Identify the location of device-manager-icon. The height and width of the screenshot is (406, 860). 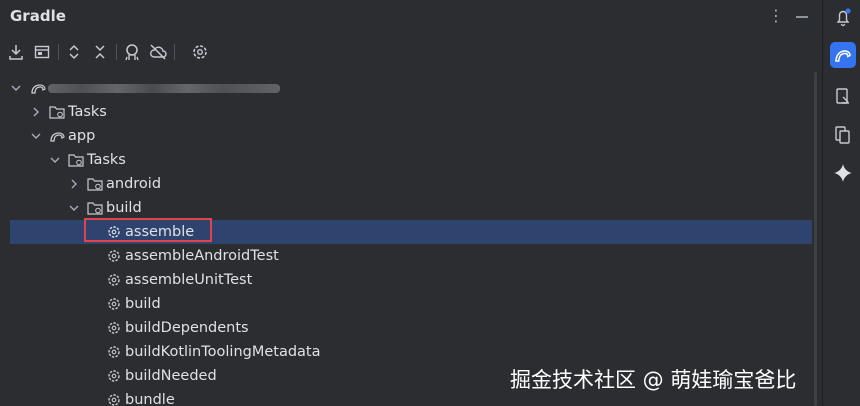
(843, 97).